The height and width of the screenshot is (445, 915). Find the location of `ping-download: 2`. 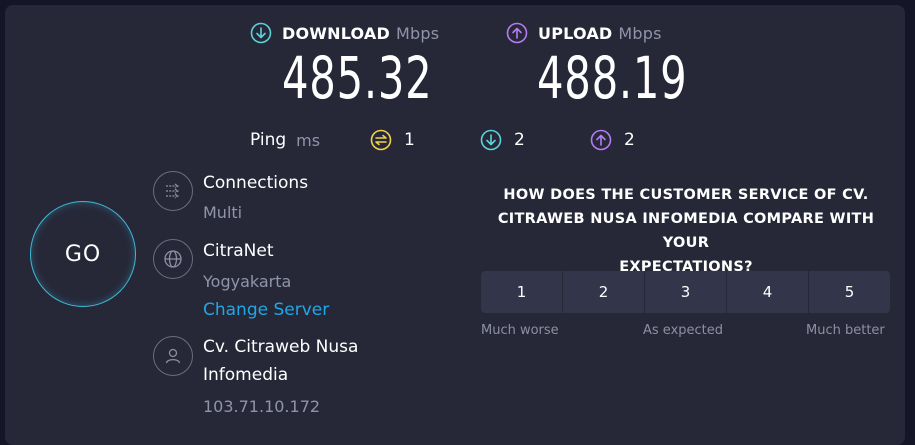

ping-download: 2 is located at coordinates (502, 140).